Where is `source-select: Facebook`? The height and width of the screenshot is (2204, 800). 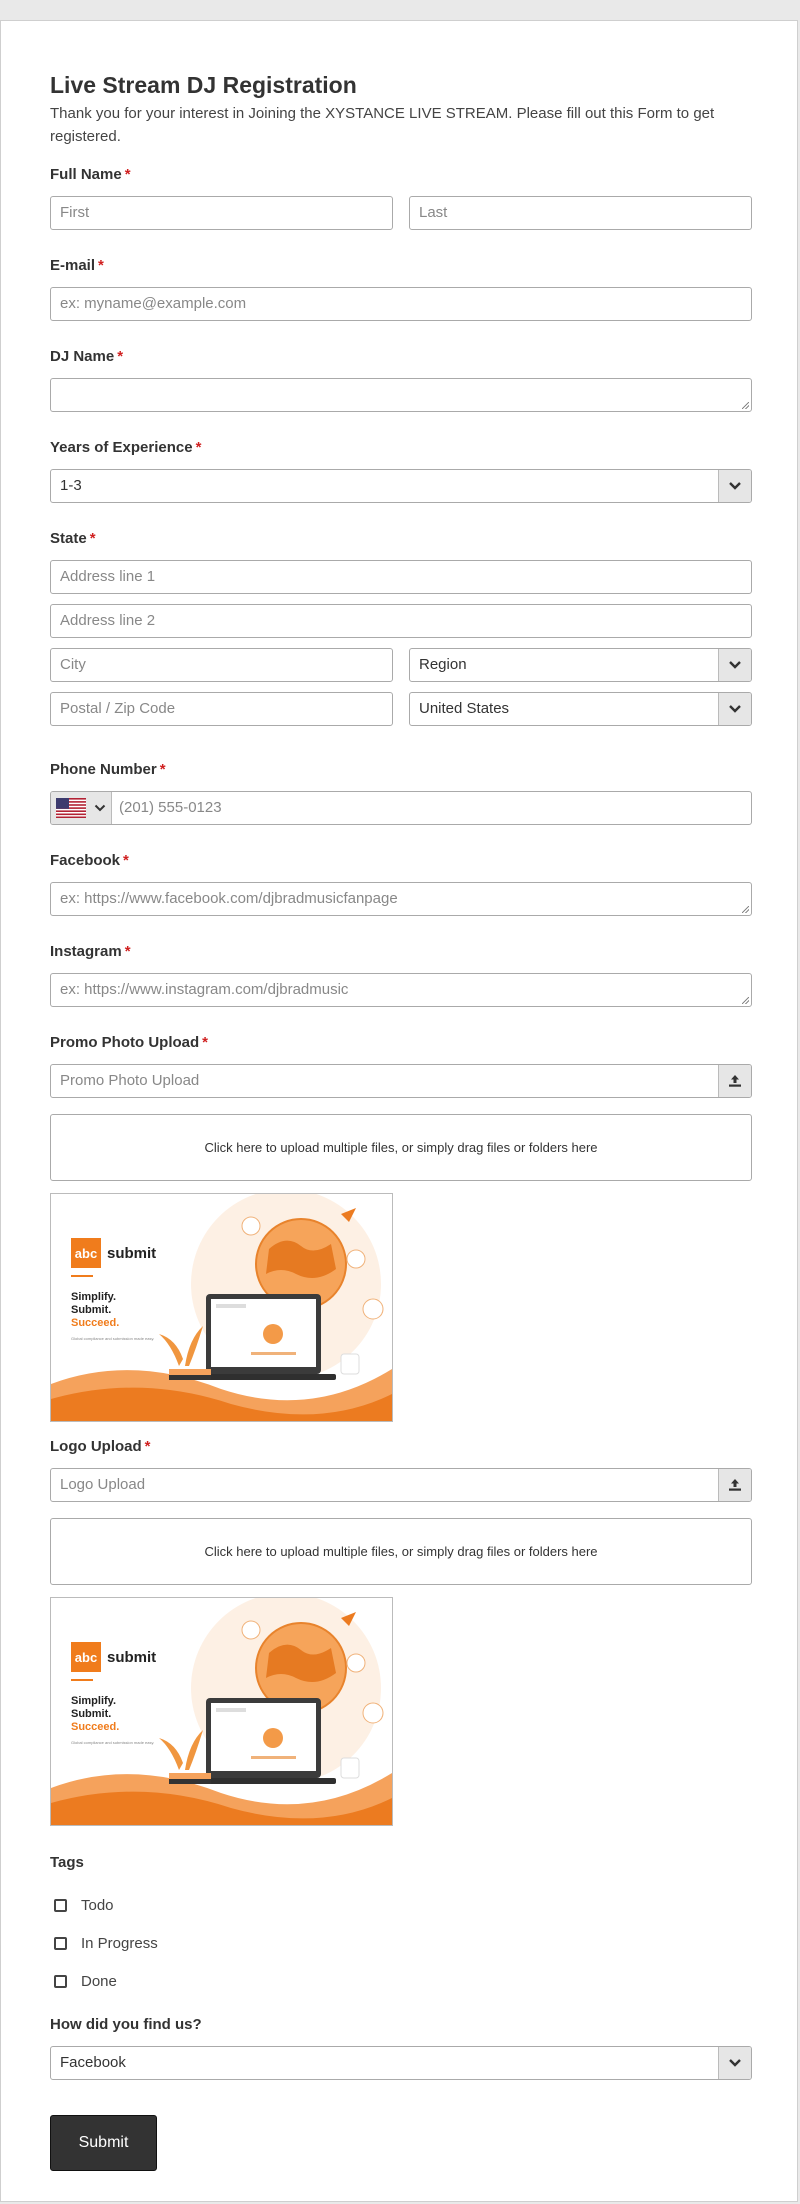 source-select: Facebook is located at coordinates (401, 2063).